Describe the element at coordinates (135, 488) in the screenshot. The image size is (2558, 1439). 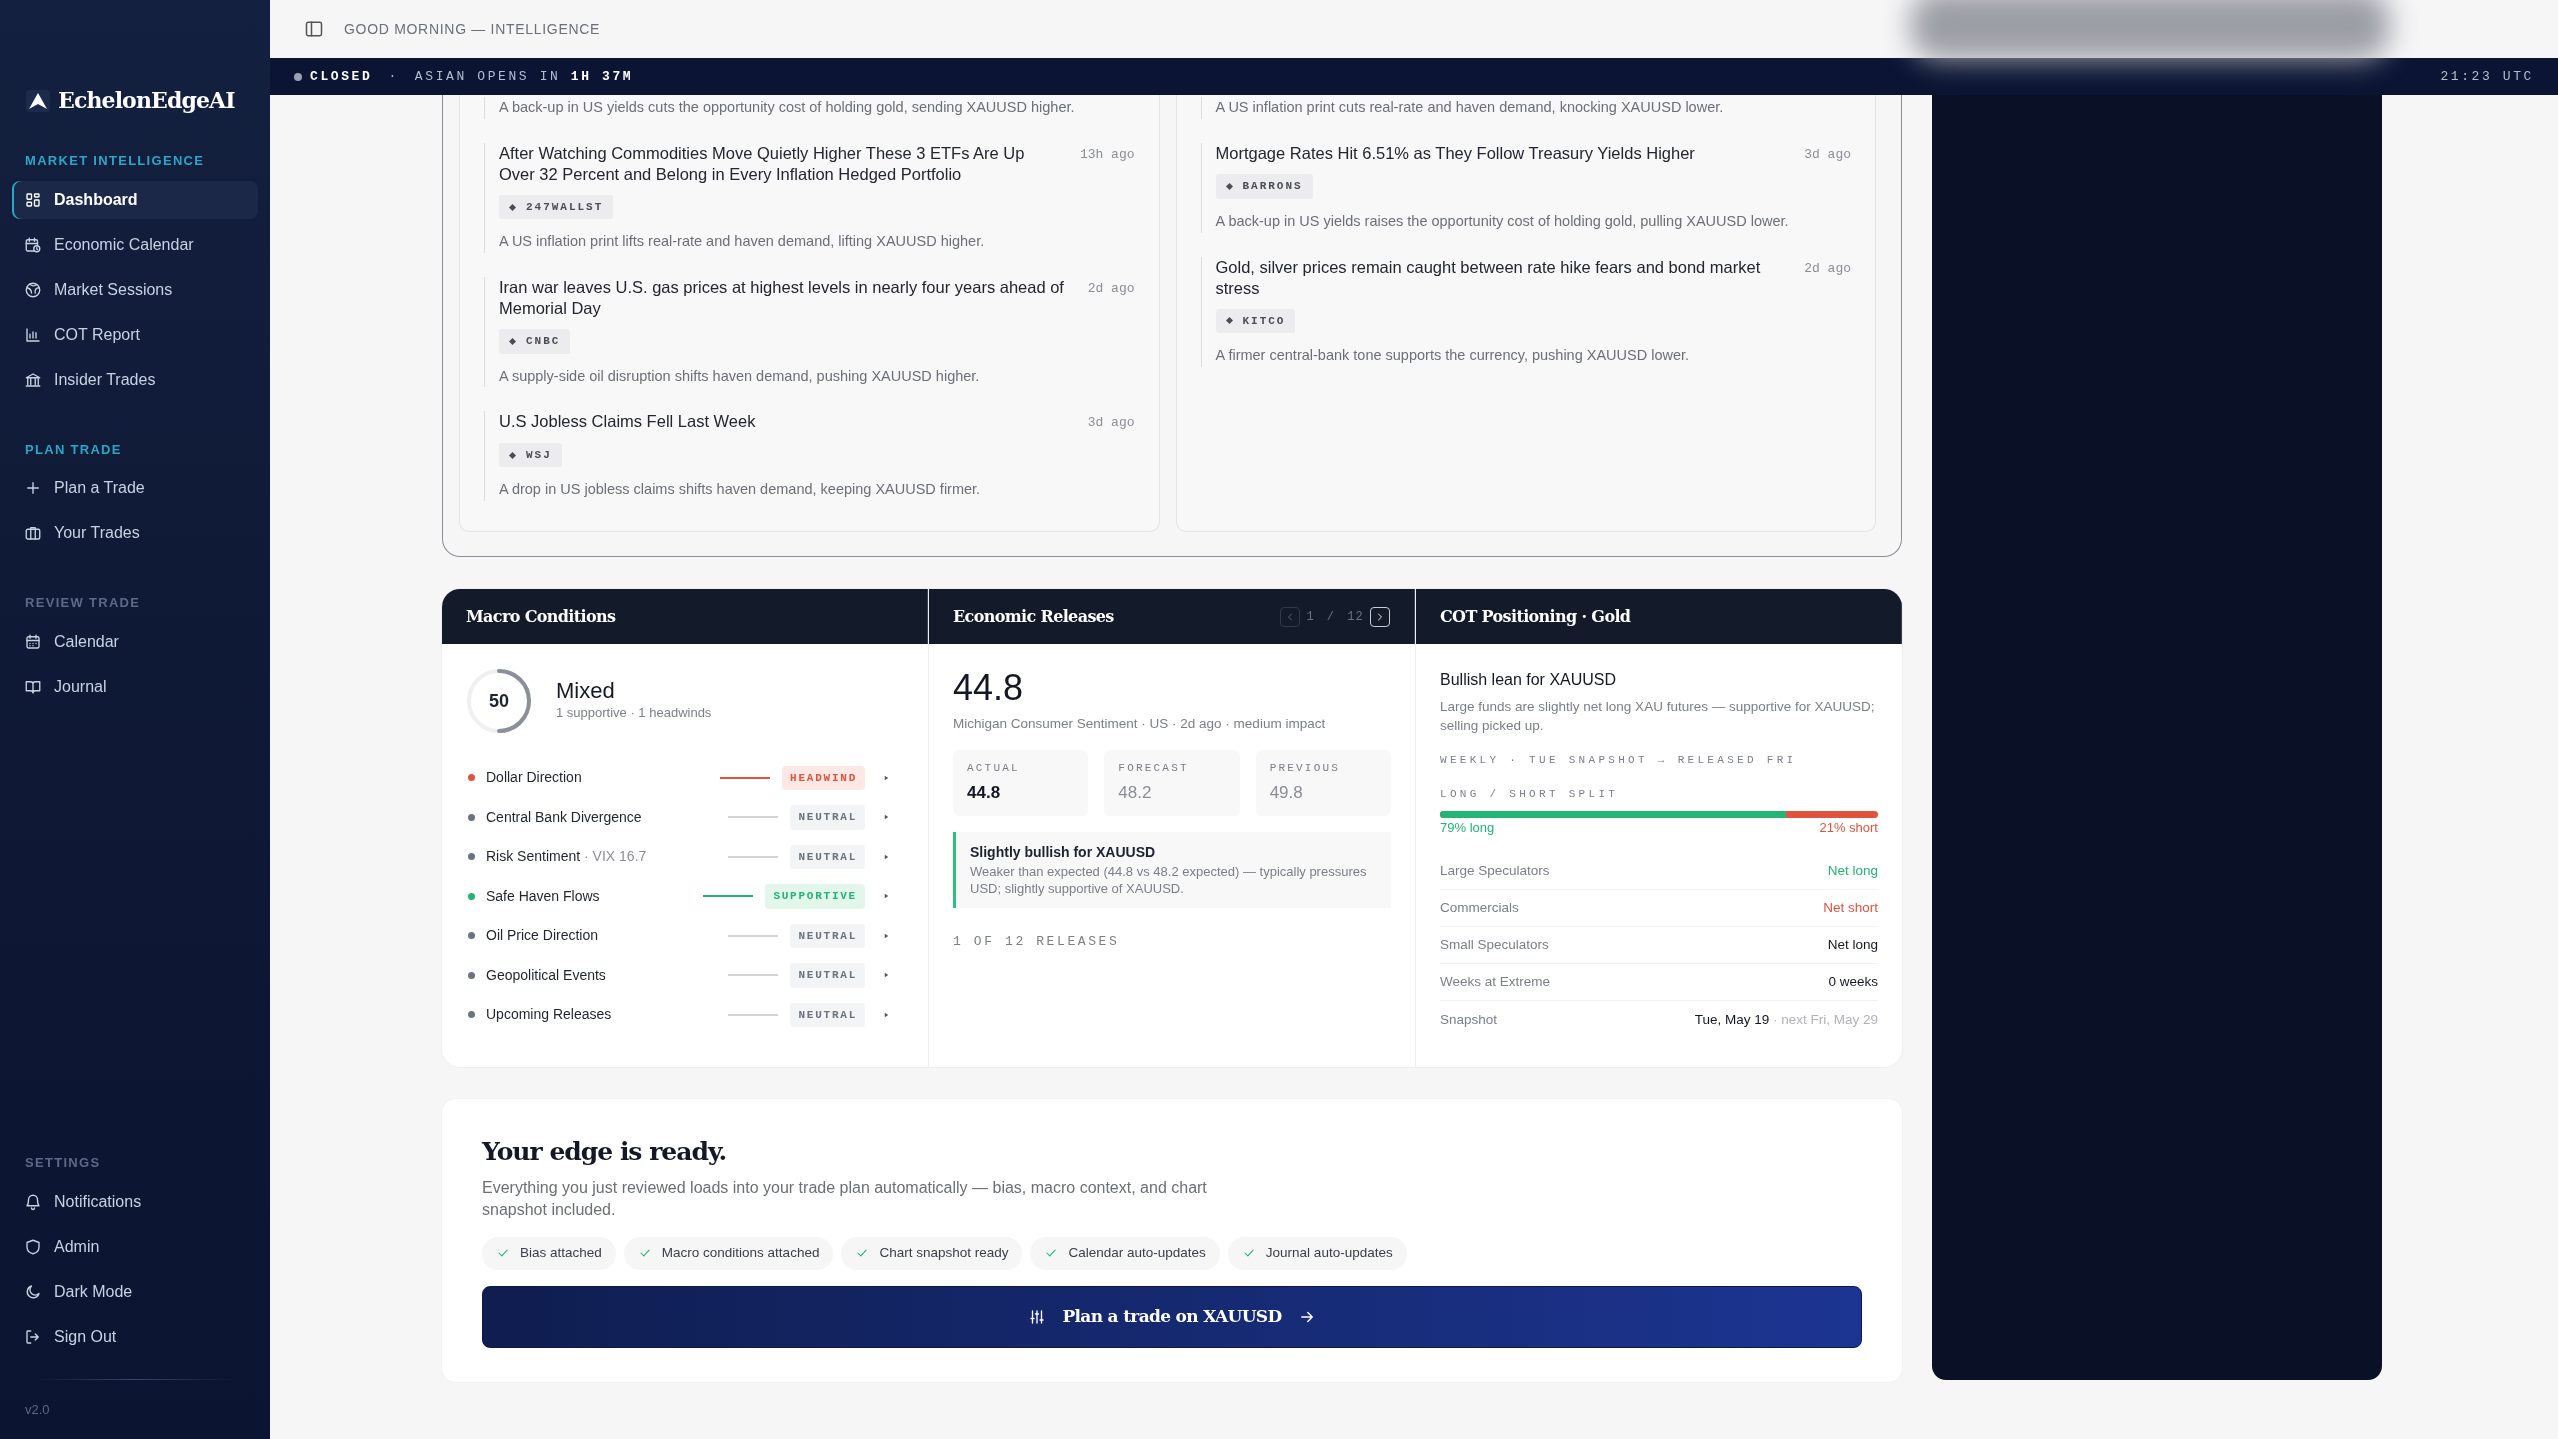
I see `nav-item: Plan a Trade` at that location.